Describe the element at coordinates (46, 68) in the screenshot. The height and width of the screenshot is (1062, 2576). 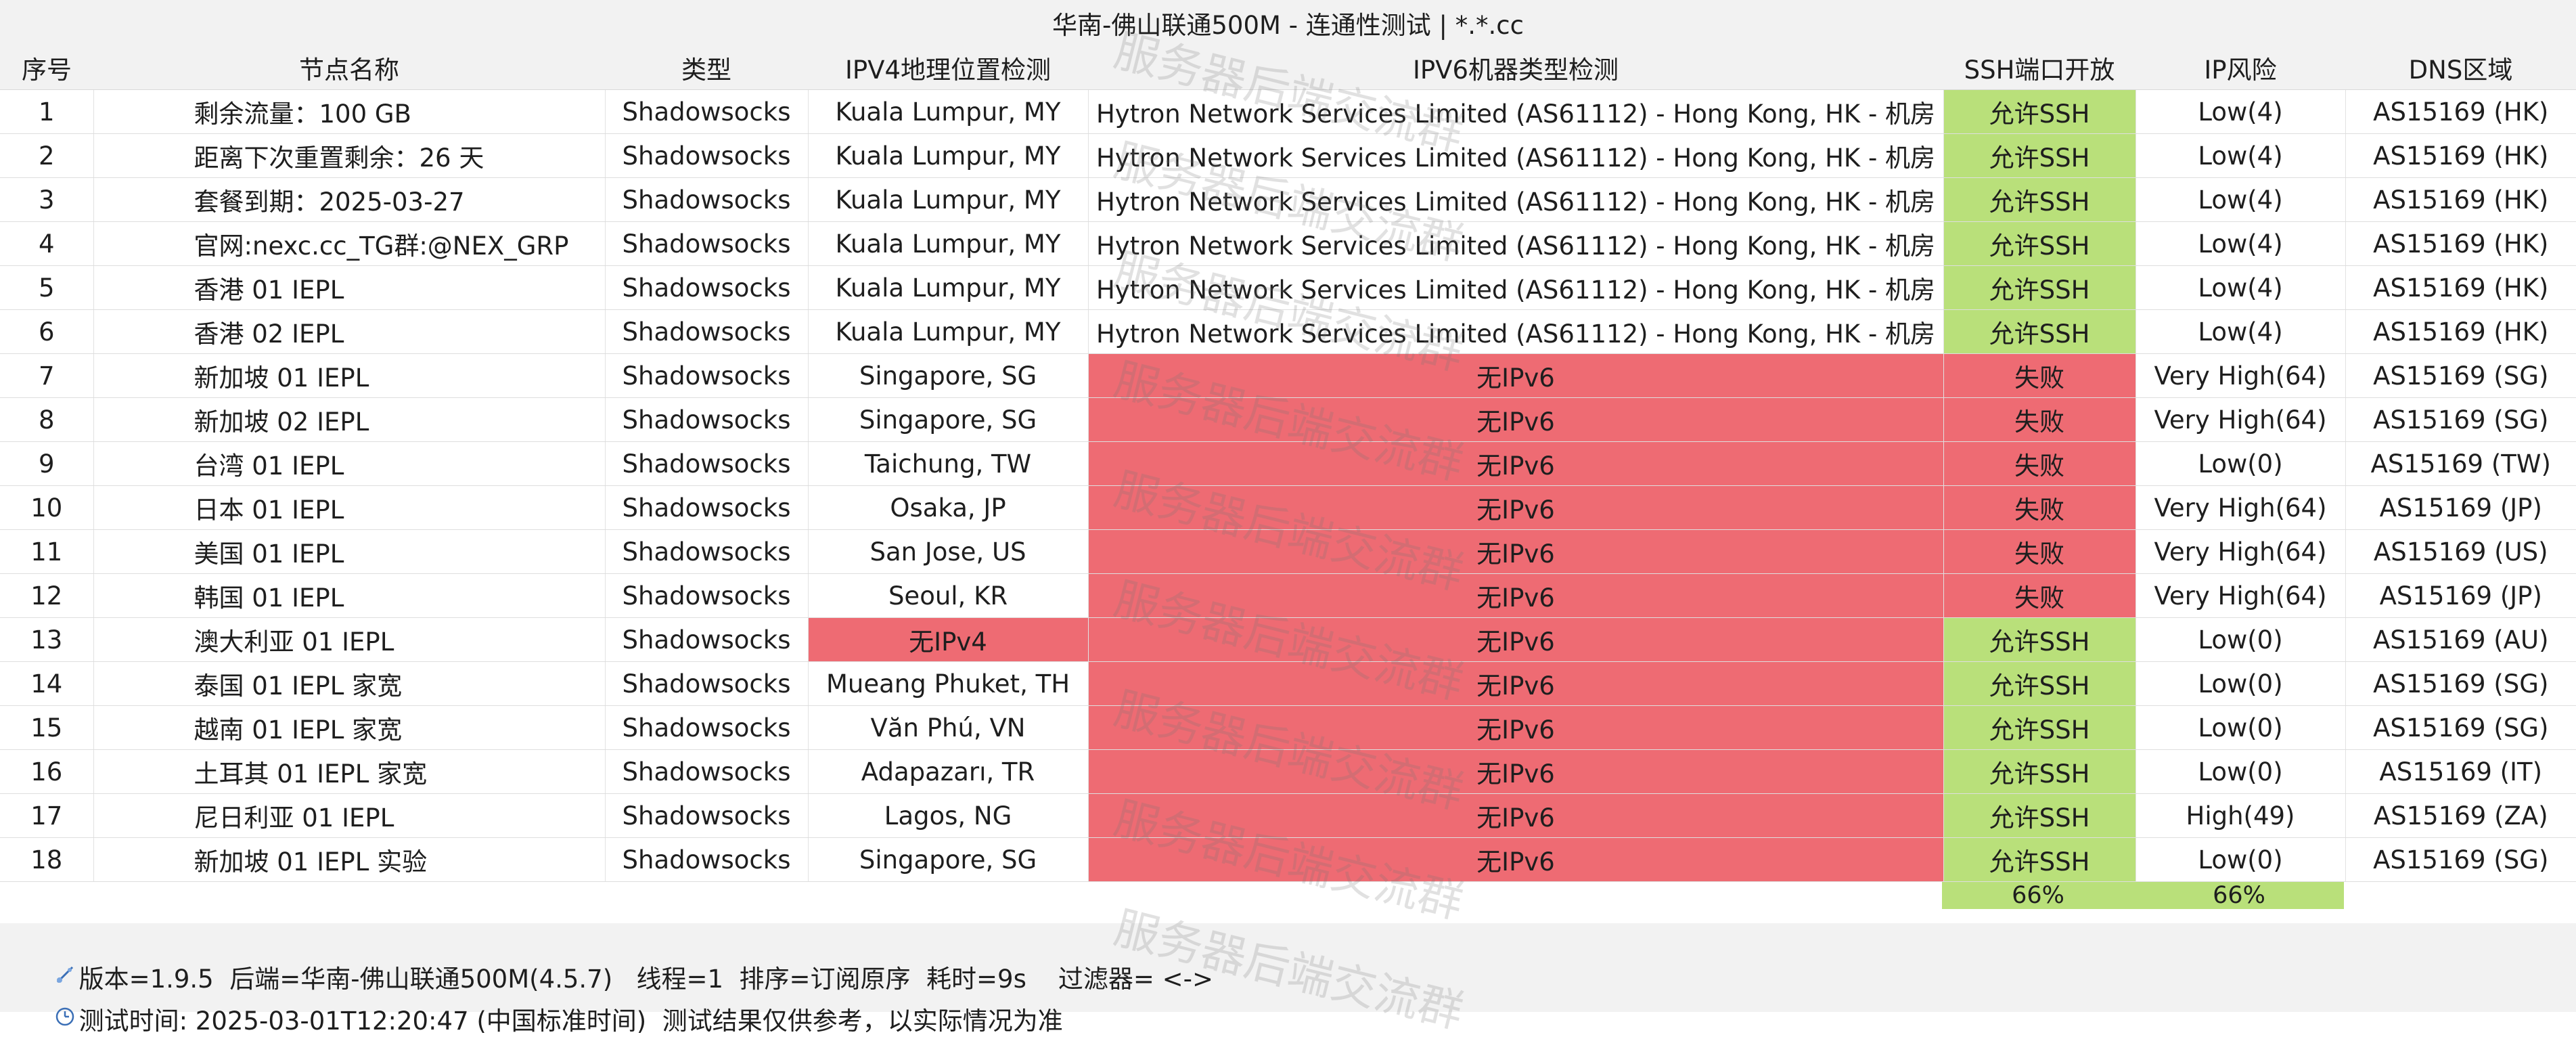
I see `column-header-index: 序号` at that location.